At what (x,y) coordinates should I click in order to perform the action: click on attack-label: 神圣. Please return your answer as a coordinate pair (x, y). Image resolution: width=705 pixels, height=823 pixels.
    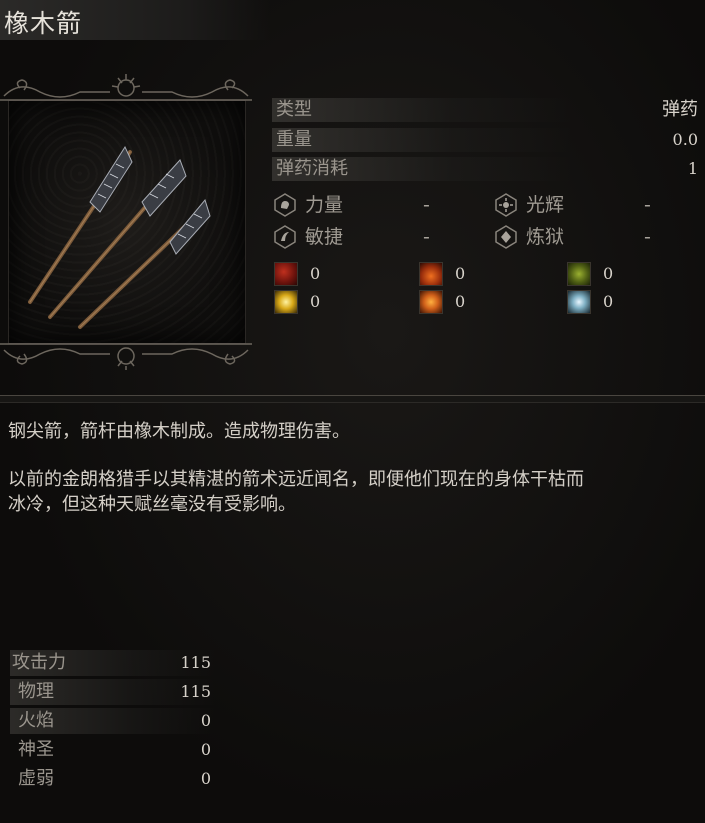
    Looking at the image, I should click on (36, 749).